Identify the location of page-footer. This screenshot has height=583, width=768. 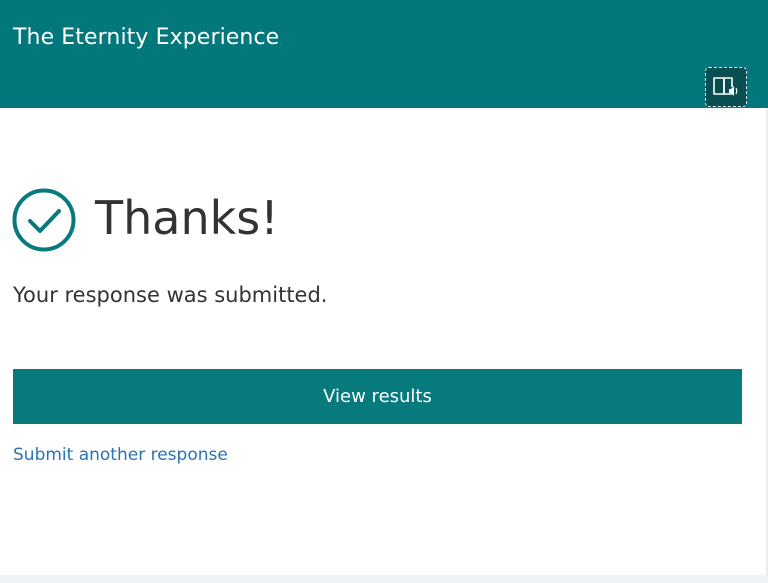
(384, 579).